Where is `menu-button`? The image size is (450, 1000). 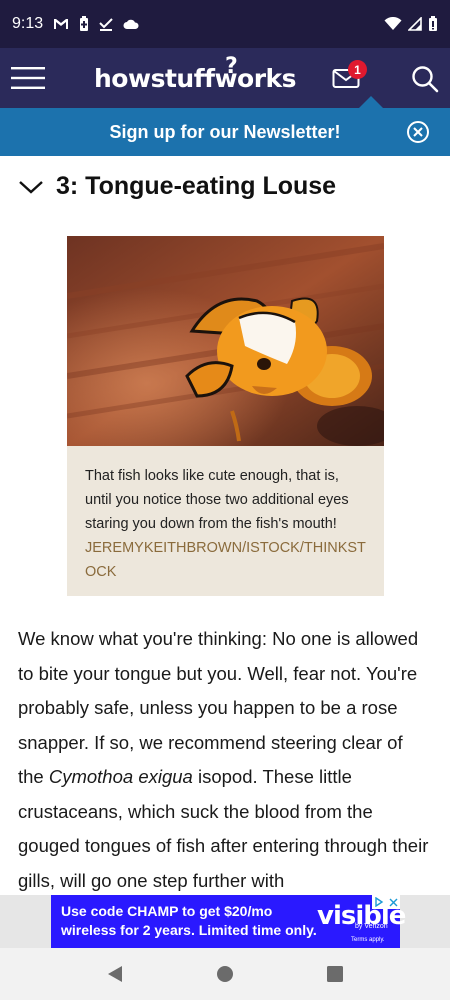
menu-button is located at coordinates (28, 78).